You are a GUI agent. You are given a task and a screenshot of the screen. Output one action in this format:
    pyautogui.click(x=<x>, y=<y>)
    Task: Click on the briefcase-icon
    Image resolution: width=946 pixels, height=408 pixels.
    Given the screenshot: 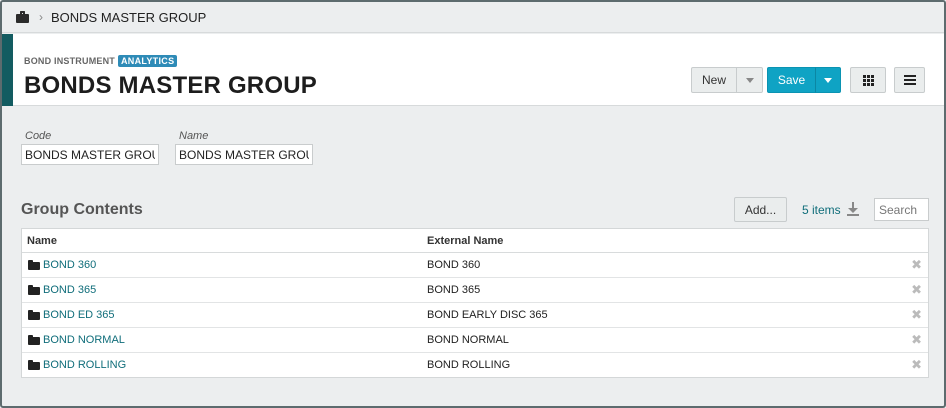 What is the action you would take?
    pyautogui.click(x=23, y=17)
    